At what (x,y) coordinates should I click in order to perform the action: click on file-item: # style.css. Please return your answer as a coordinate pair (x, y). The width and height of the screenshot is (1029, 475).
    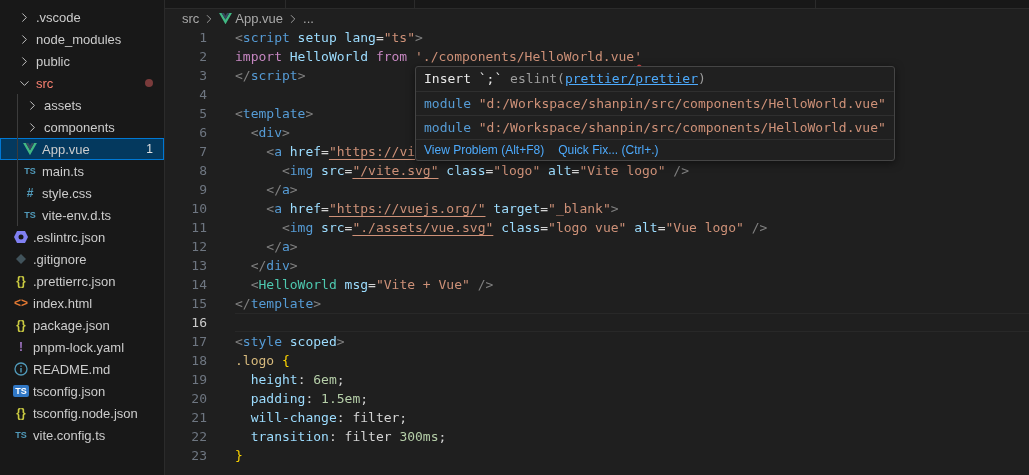
    Looking at the image, I should click on (82, 193).